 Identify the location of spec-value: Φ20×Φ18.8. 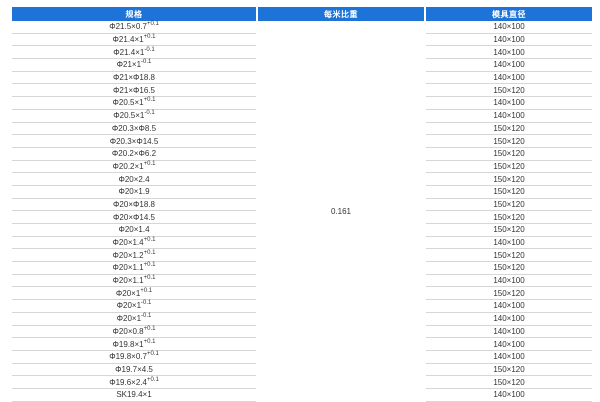
(134, 204).